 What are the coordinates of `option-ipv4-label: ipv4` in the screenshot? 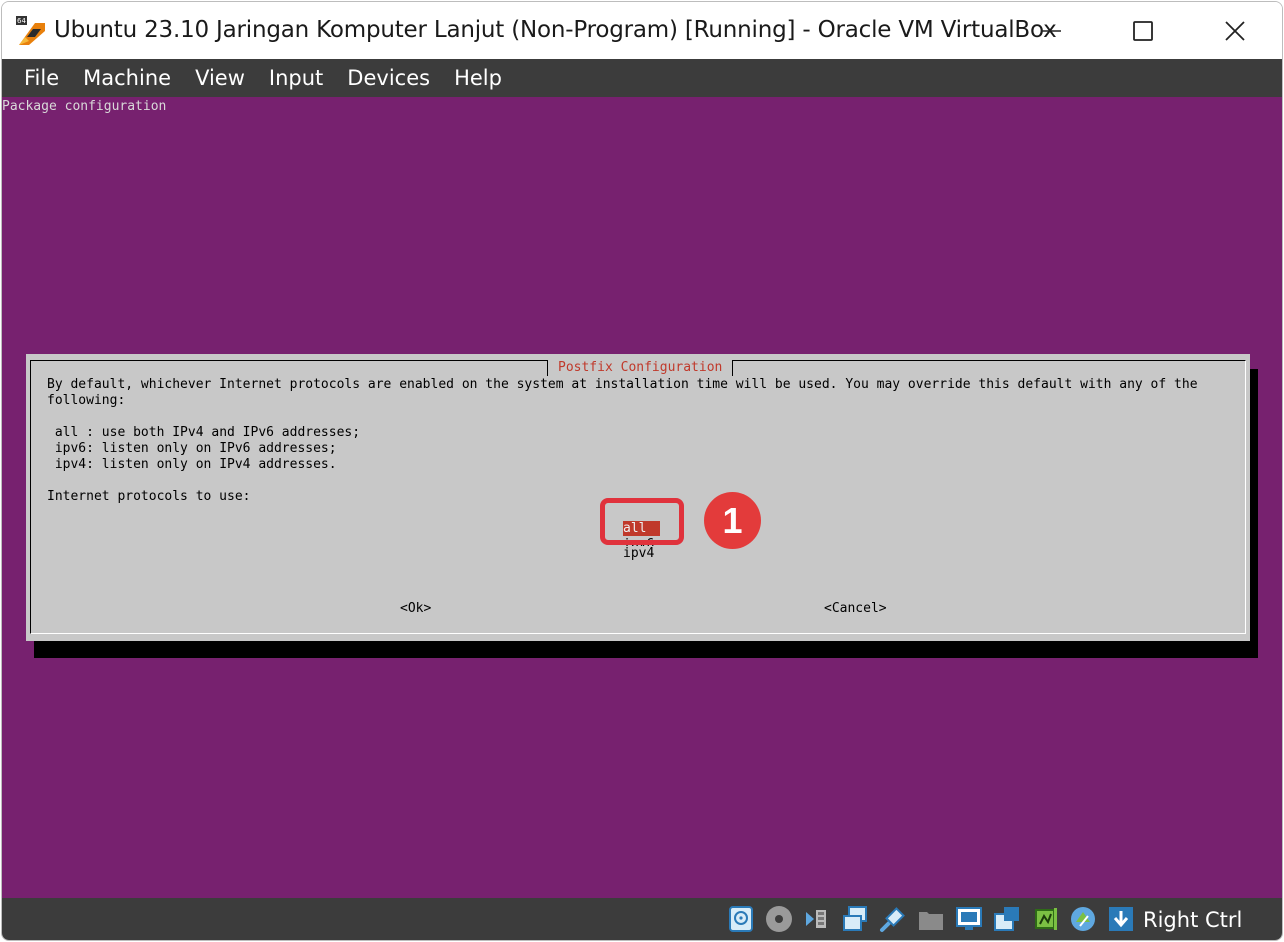 It's located at (639, 553).